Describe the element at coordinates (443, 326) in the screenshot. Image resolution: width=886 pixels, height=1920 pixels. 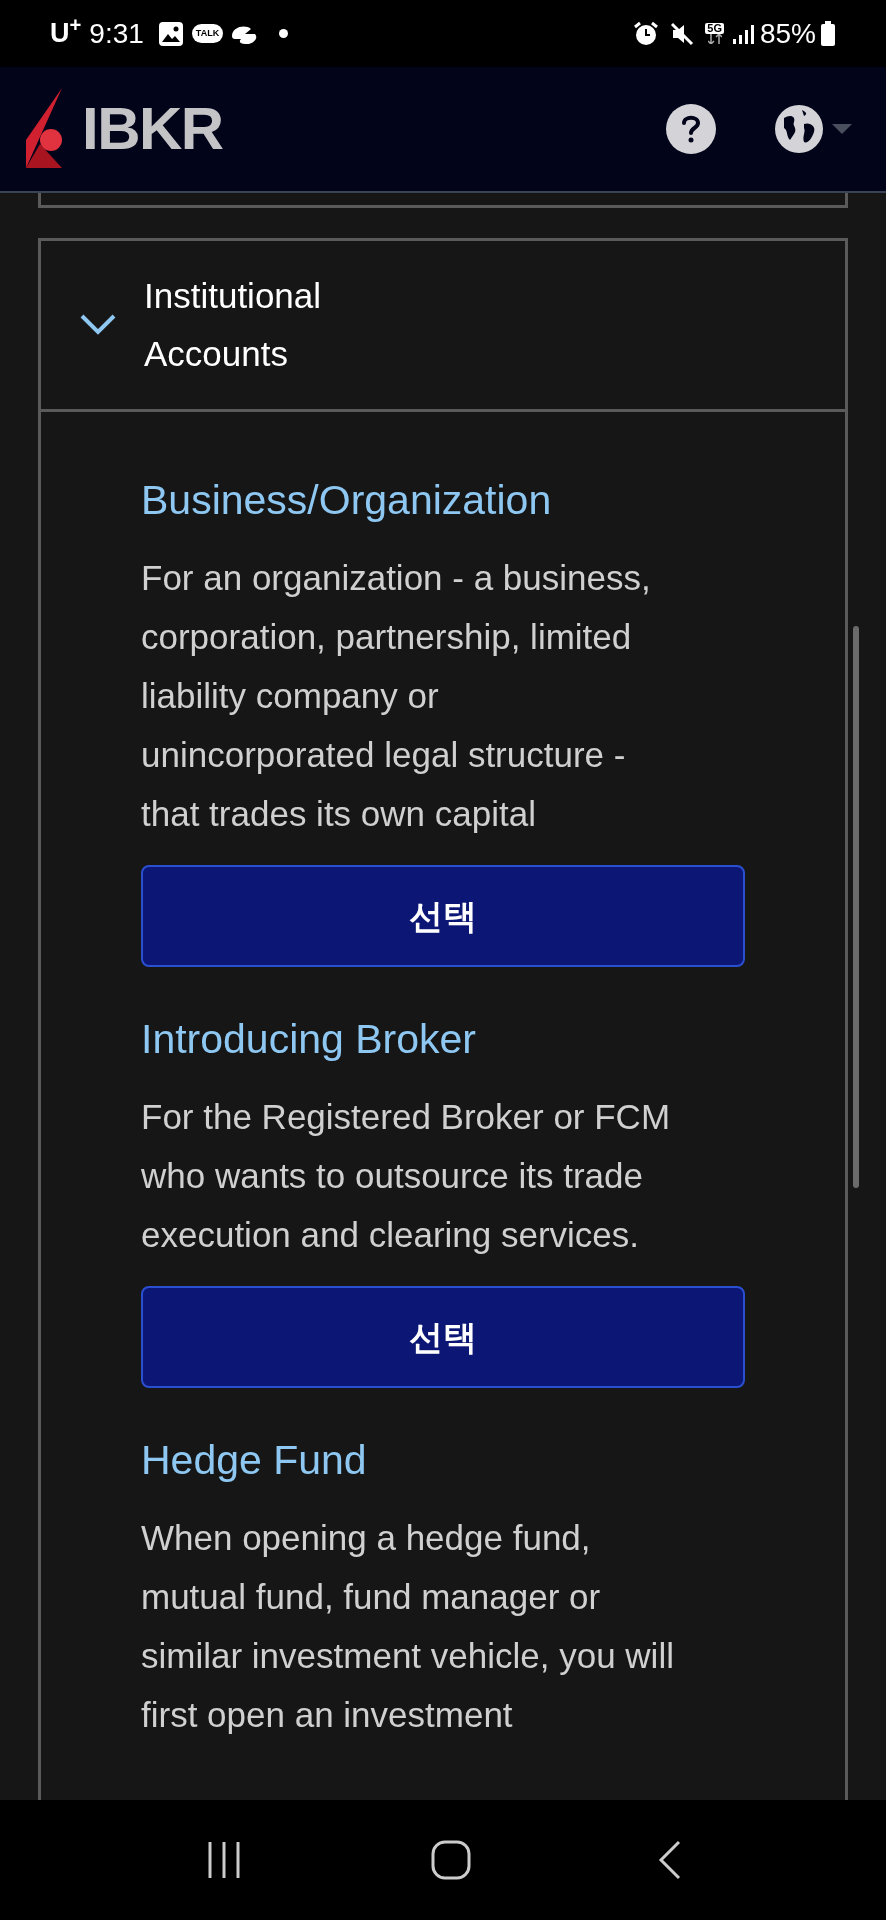
I see `accordion-header: Institutional Accounts` at that location.